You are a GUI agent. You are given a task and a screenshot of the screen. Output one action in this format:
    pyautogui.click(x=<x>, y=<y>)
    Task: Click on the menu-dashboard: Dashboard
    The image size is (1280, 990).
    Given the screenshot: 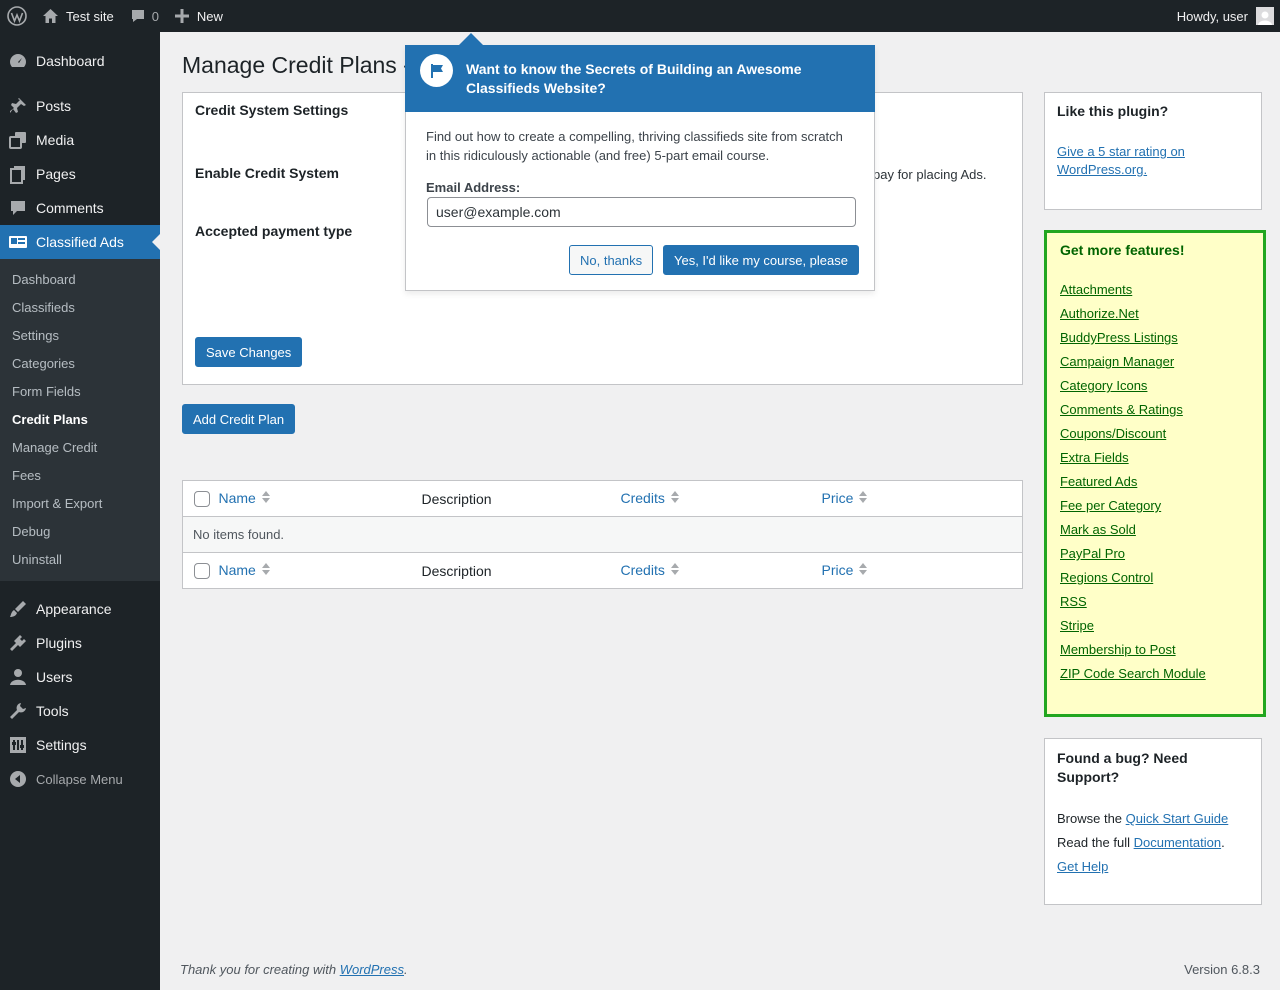 What is the action you would take?
    pyautogui.click(x=80, y=61)
    